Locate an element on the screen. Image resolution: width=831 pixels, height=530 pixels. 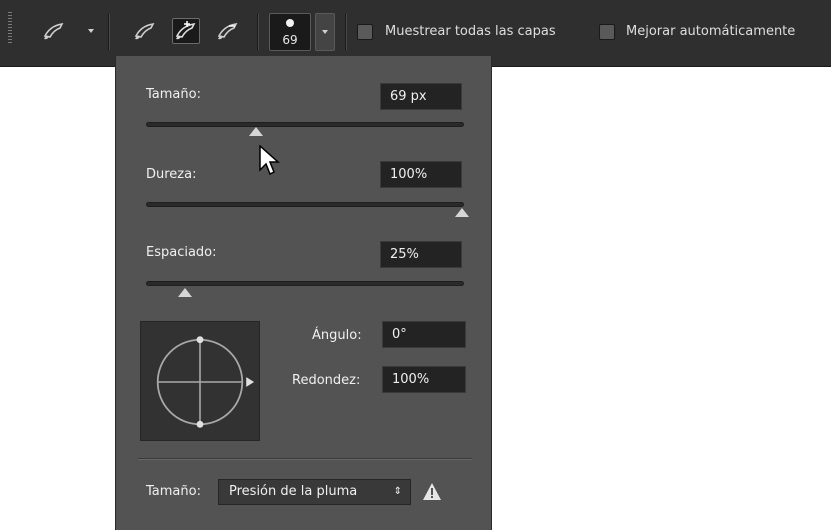
auto-enhance-label: Mejorar automáticamente is located at coordinates (710, 31).